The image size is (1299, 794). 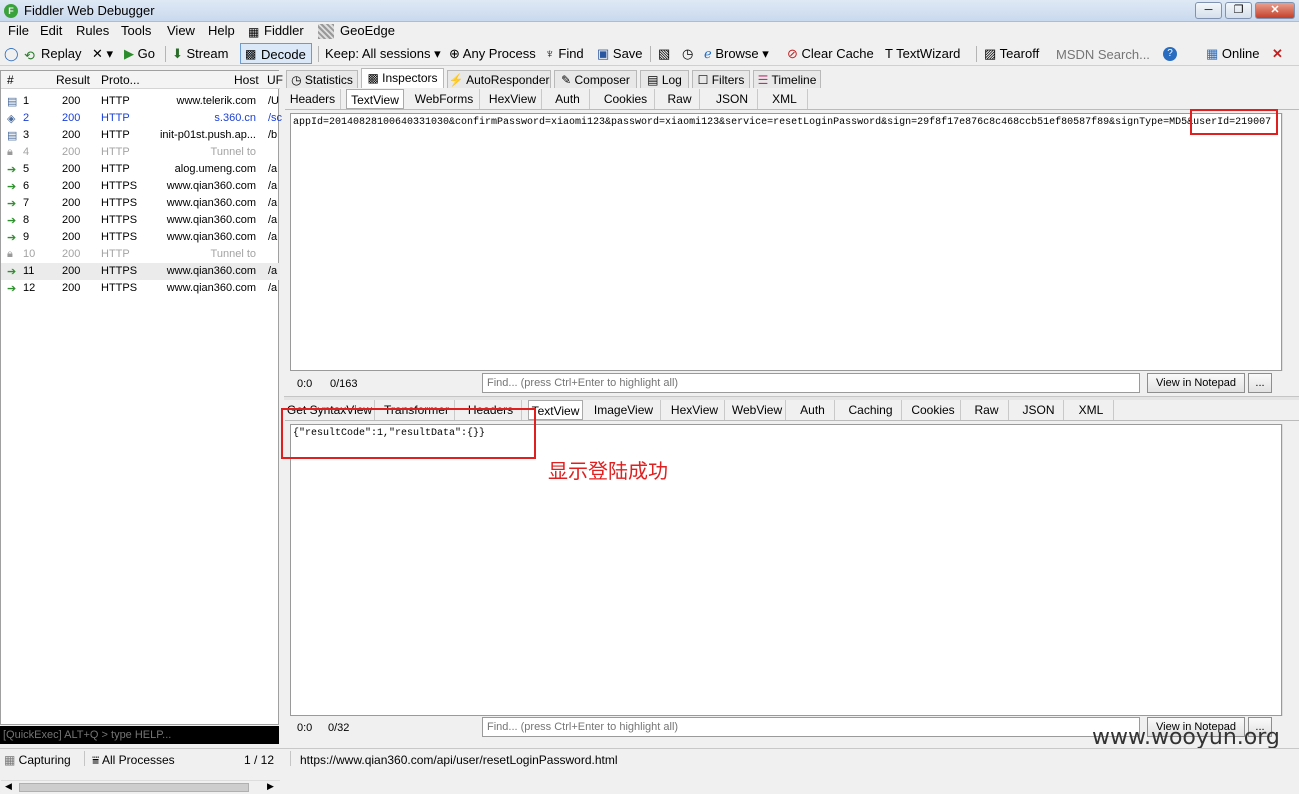 What do you see at coordinates (119, 220) in the screenshot?
I see `session-proto: HTTPS` at bounding box center [119, 220].